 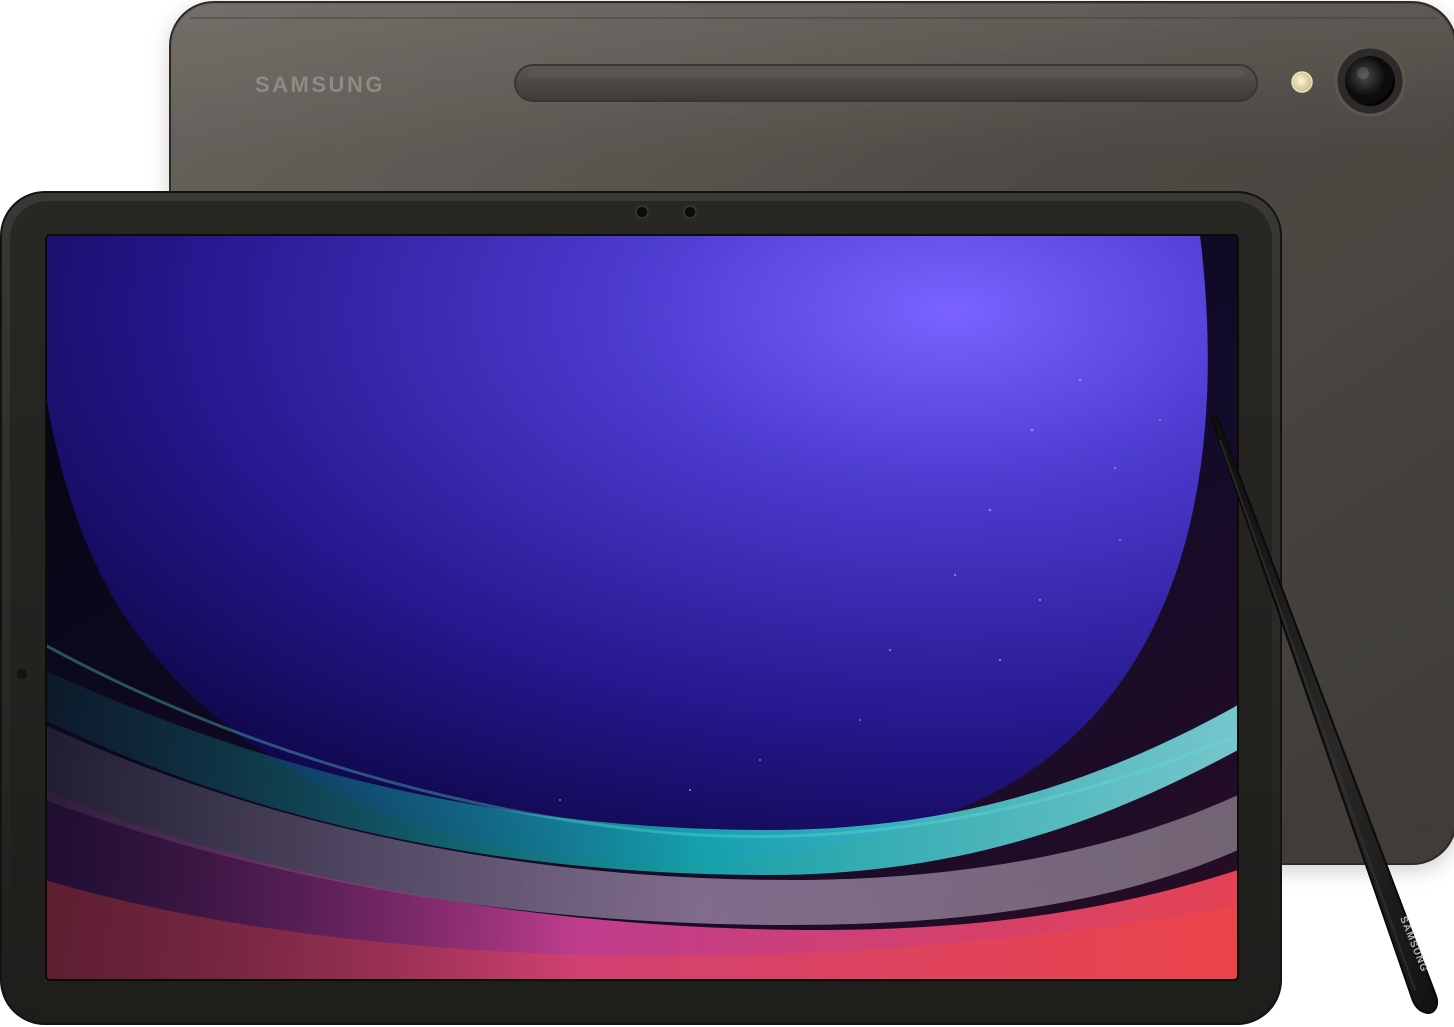 What do you see at coordinates (320, 84) in the screenshot?
I see `samsung-wordmark: SAMSUNG` at bounding box center [320, 84].